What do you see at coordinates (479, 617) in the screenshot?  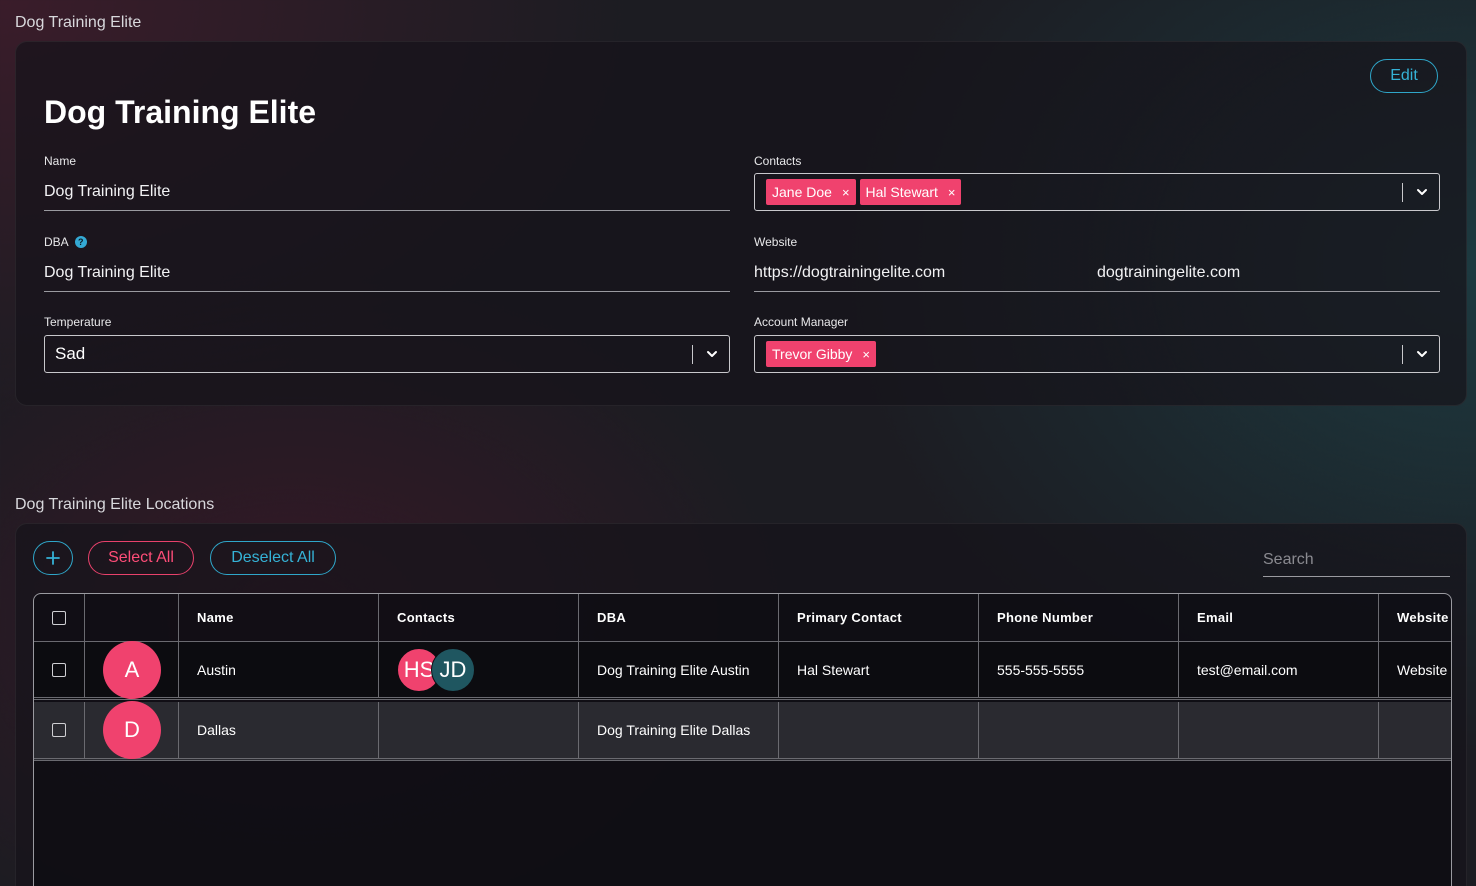 I see `column-header-contacts: Contacts` at bounding box center [479, 617].